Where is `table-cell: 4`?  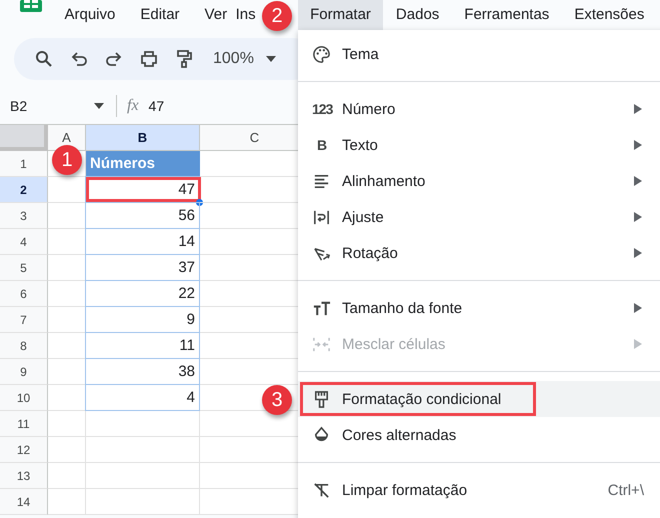 table-cell: 4 is located at coordinates (142, 397).